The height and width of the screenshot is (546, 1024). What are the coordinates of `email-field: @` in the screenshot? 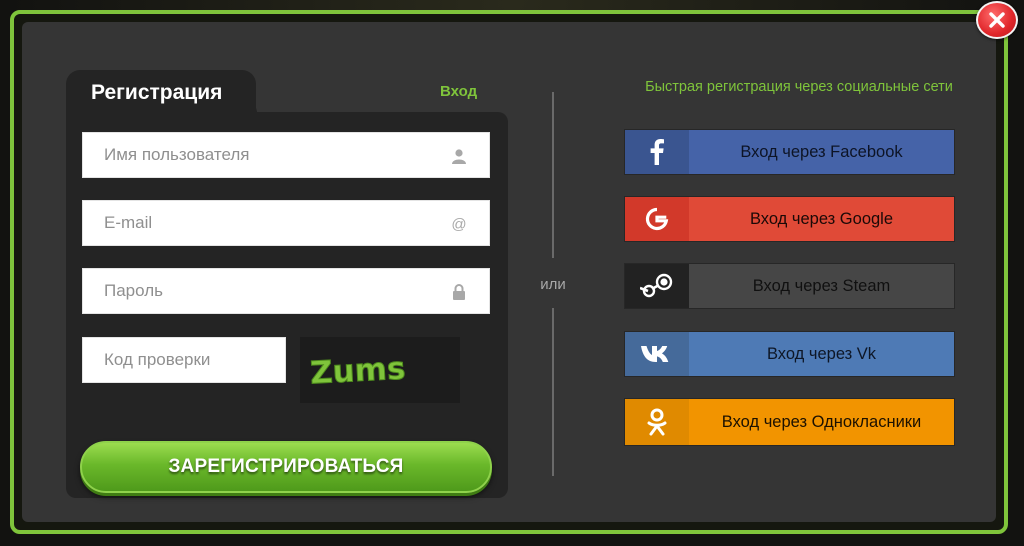 It's located at (286, 223).